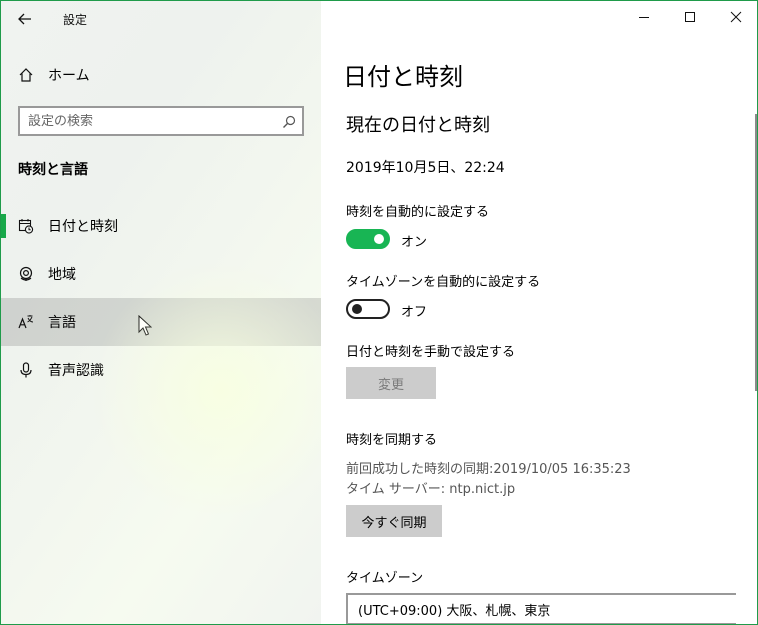 This screenshot has height=625, width=758. I want to click on auto-time-toggle, so click(368, 239).